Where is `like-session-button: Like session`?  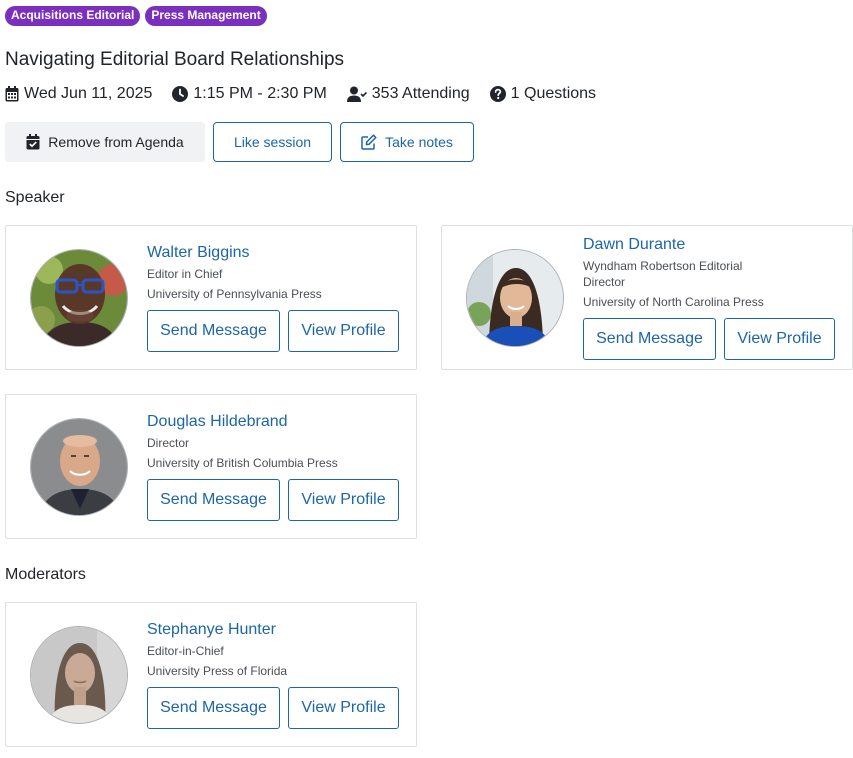
like-session-button: Like session is located at coordinates (272, 142).